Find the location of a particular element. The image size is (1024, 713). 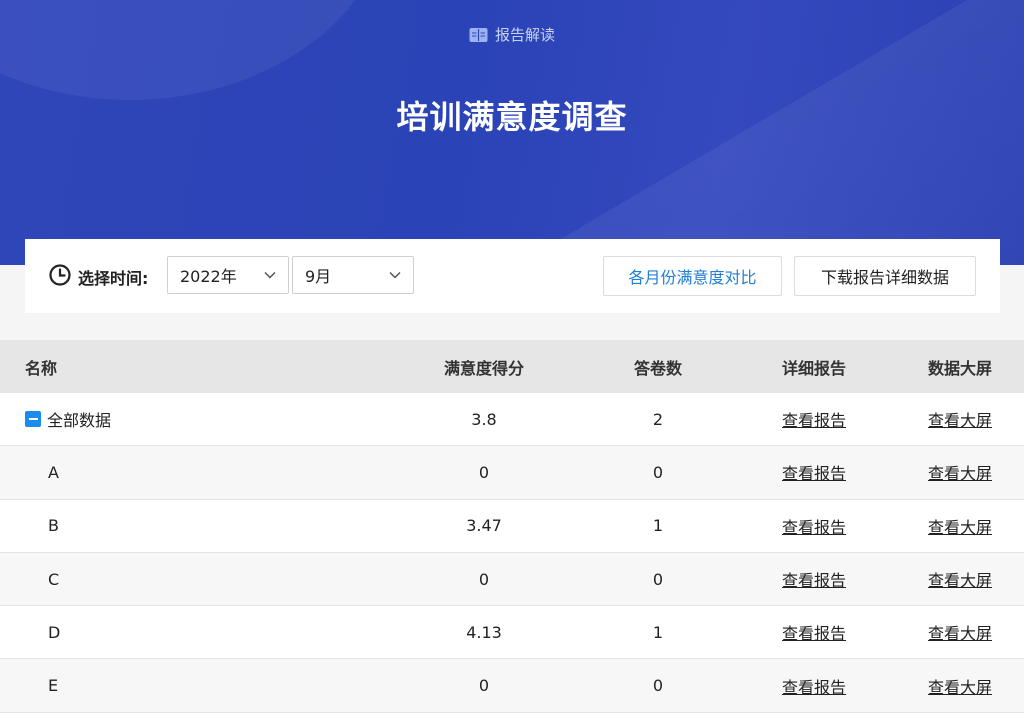

table-row: C 0 0 查看报告 查看大屏 is located at coordinates (512, 579).